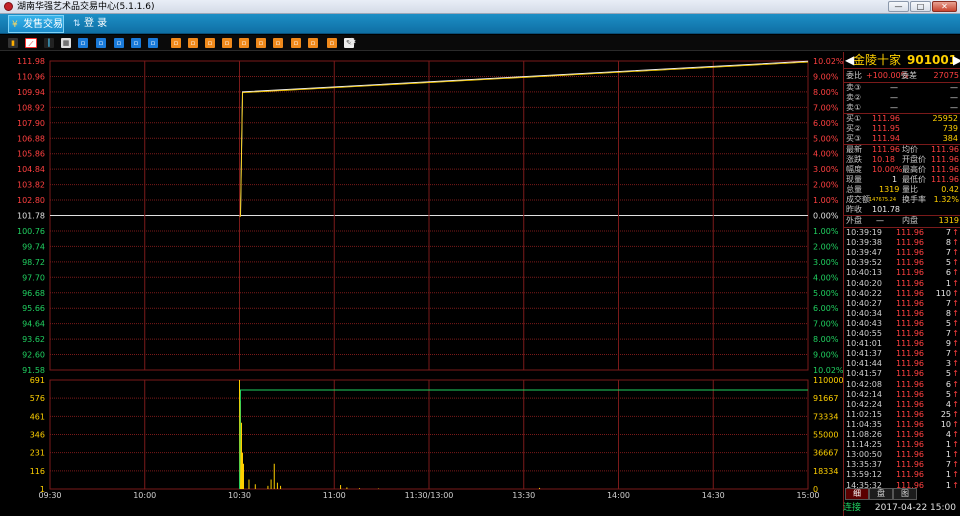  What do you see at coordinates (864, 465) in the screenshot?
I see `tick-time: 13:35:37` at bounding box center [864, 465].